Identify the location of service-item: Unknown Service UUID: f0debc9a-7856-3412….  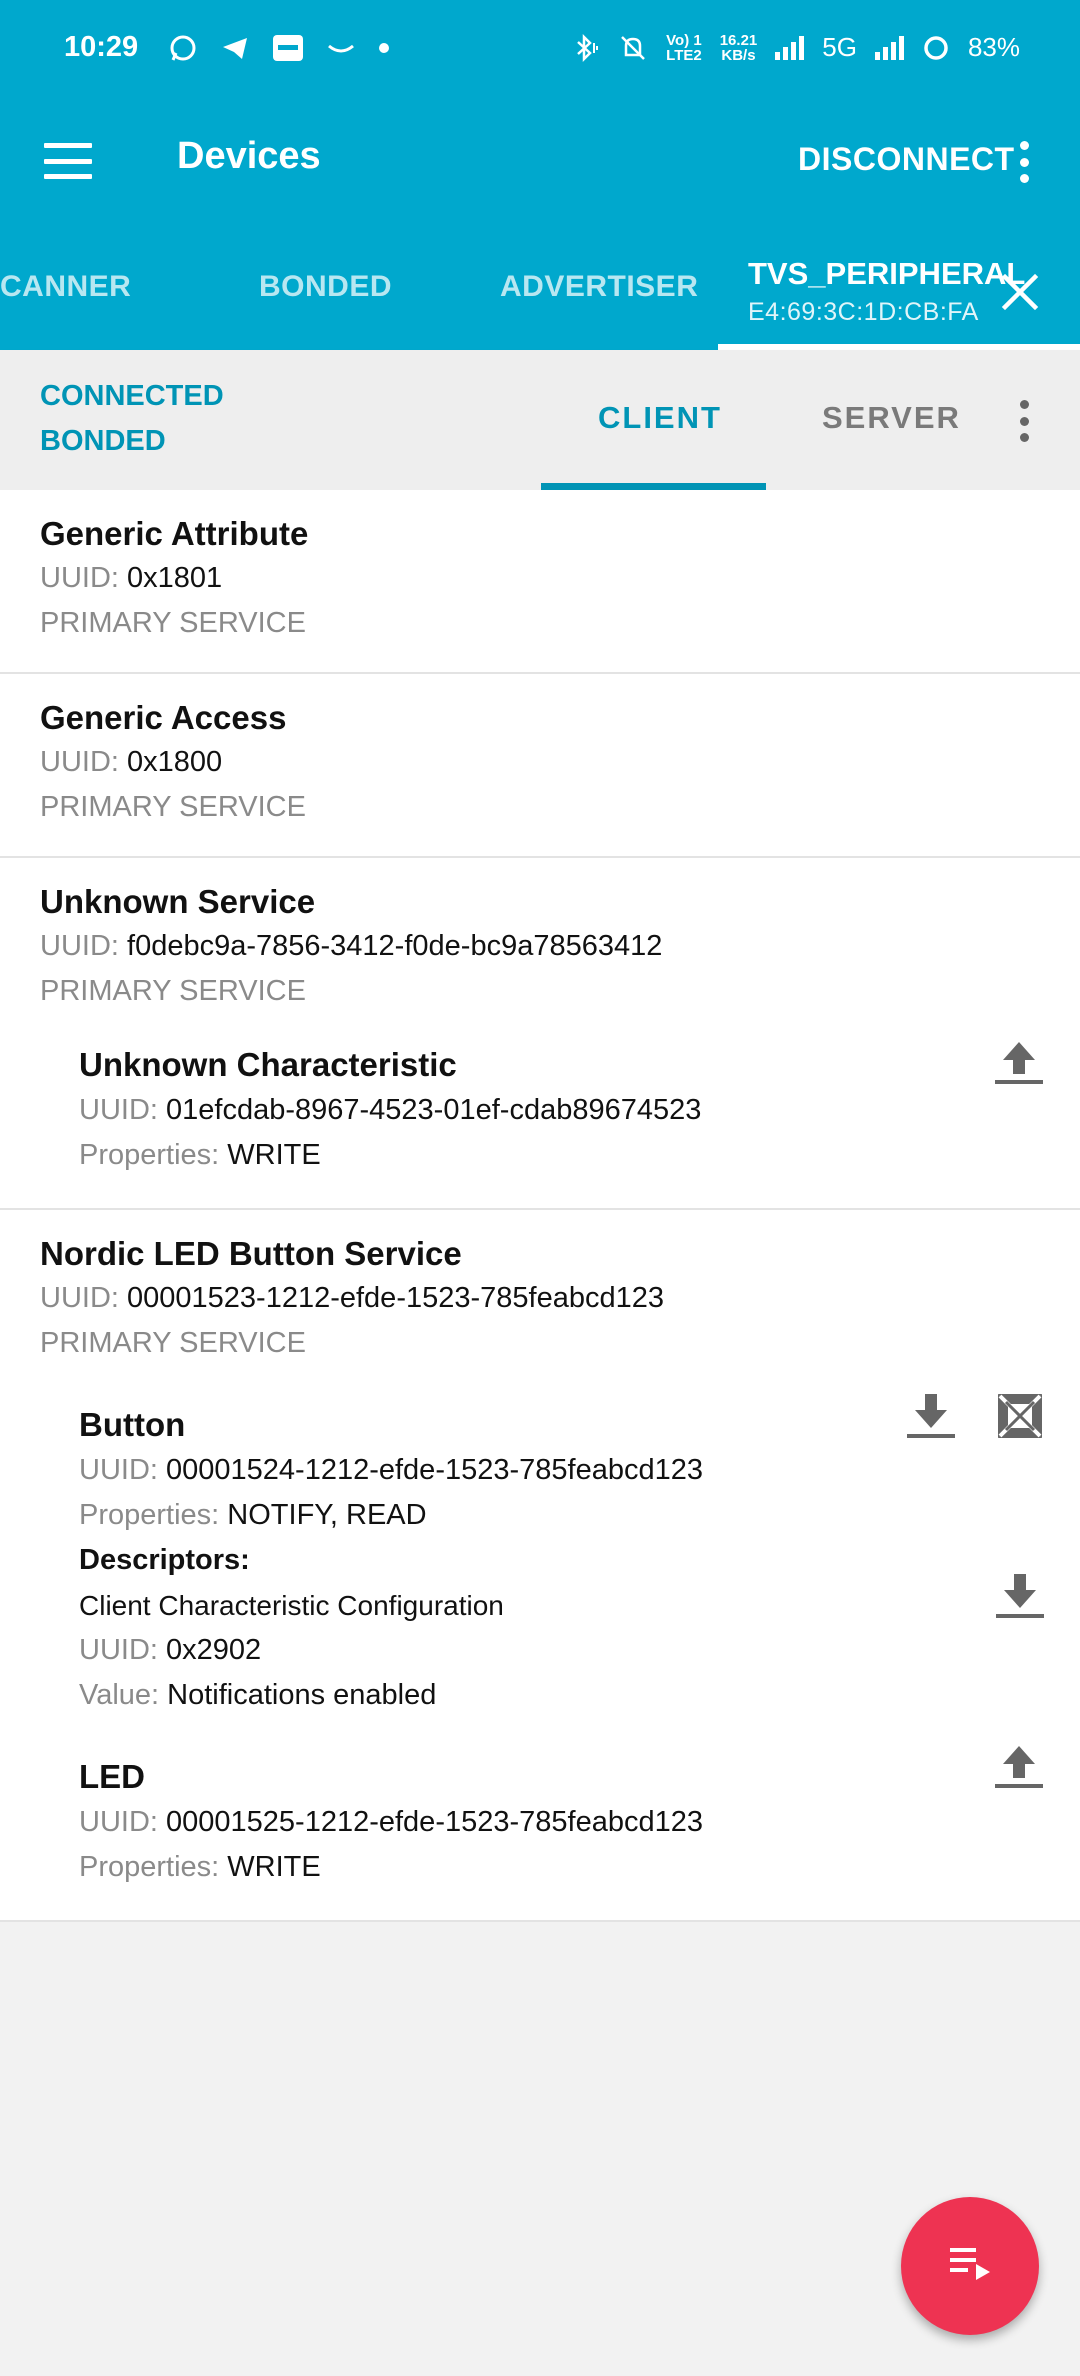
(540, 1034).